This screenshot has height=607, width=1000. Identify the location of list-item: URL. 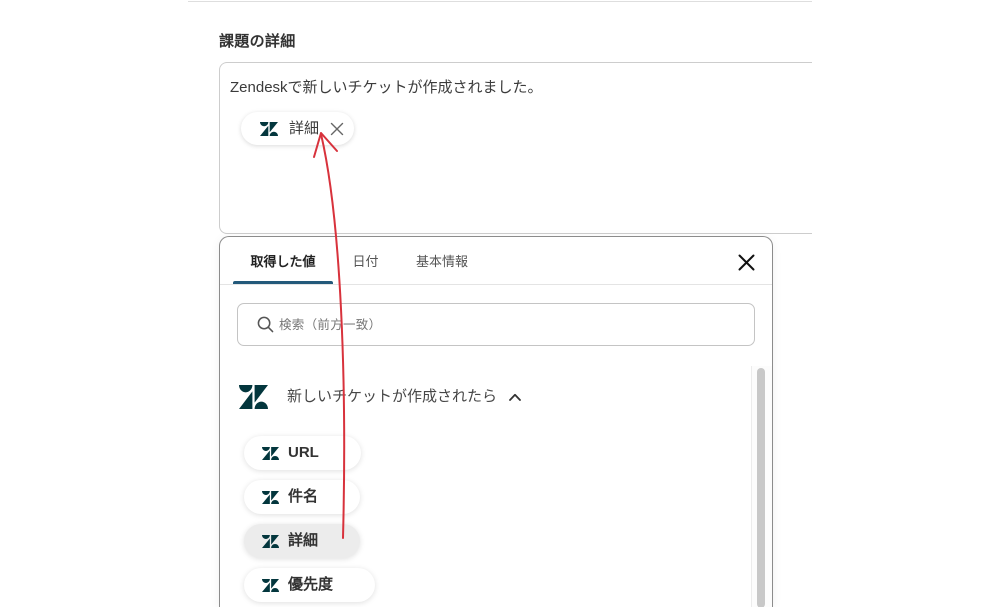
(302, 453).